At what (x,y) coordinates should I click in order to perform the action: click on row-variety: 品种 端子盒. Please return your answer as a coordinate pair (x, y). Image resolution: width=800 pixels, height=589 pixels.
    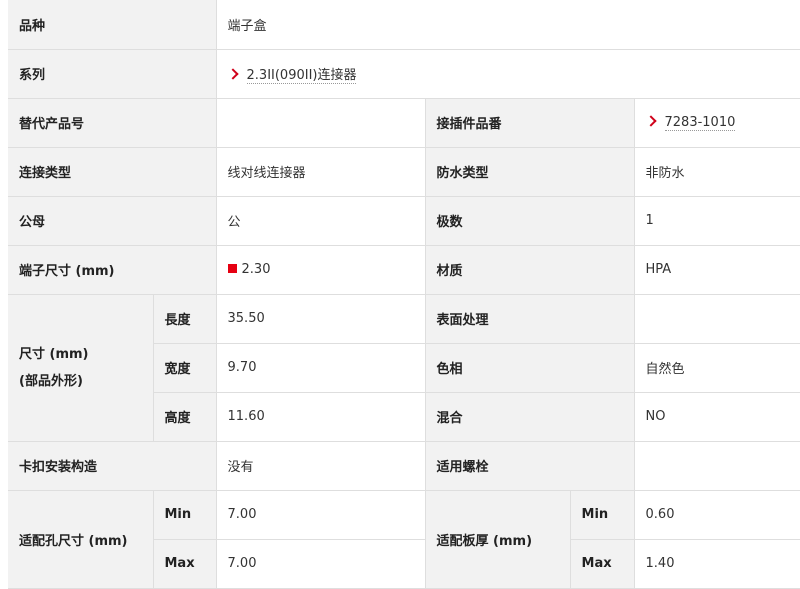
    Looking at the image, I should click on (404, 25).